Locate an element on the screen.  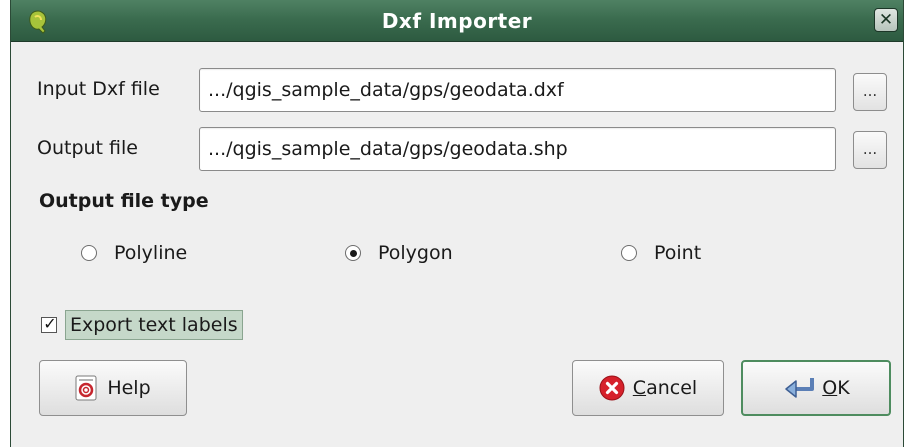
radio-point: Point is located at coordinates (661, 253).